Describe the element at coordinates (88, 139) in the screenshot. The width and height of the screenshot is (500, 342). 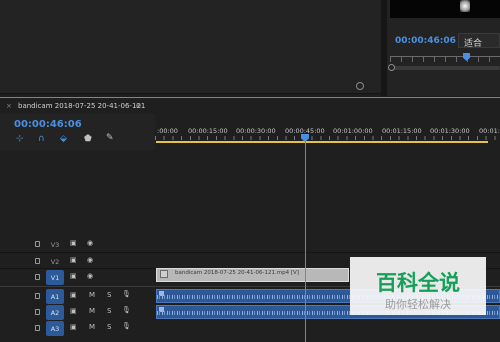
I see `marker-icon: ⬟` at that location.